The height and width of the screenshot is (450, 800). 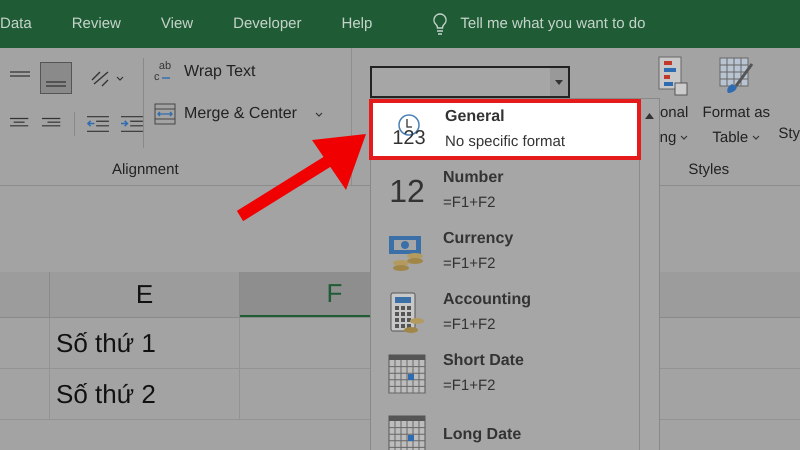 I want to click on format-option: Long Date, so click(x=505, y=427).